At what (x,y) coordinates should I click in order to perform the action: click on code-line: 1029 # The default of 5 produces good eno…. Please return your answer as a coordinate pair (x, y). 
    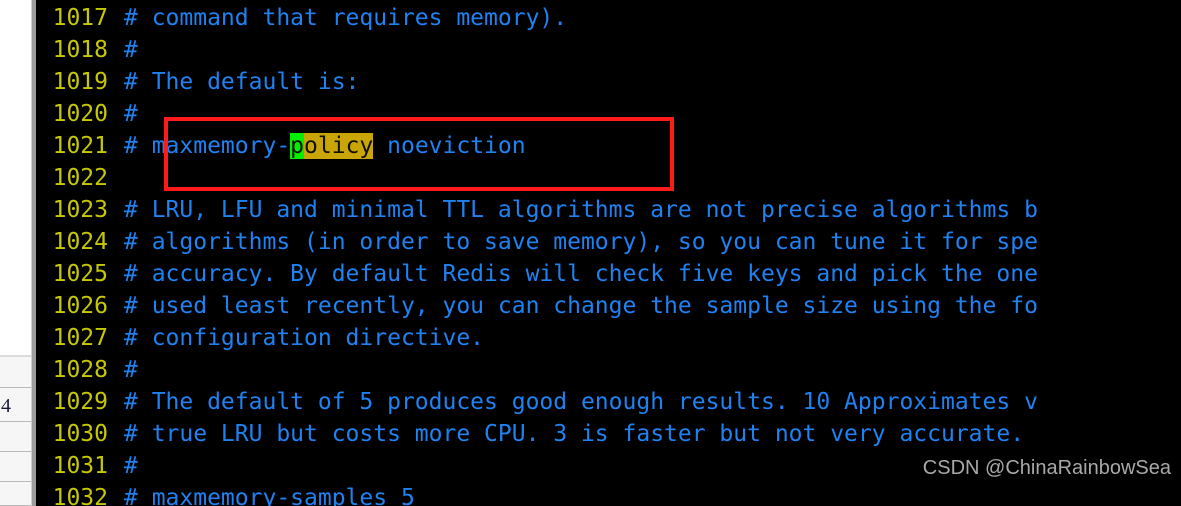
    Looking at the image, I should click on (608, 402).